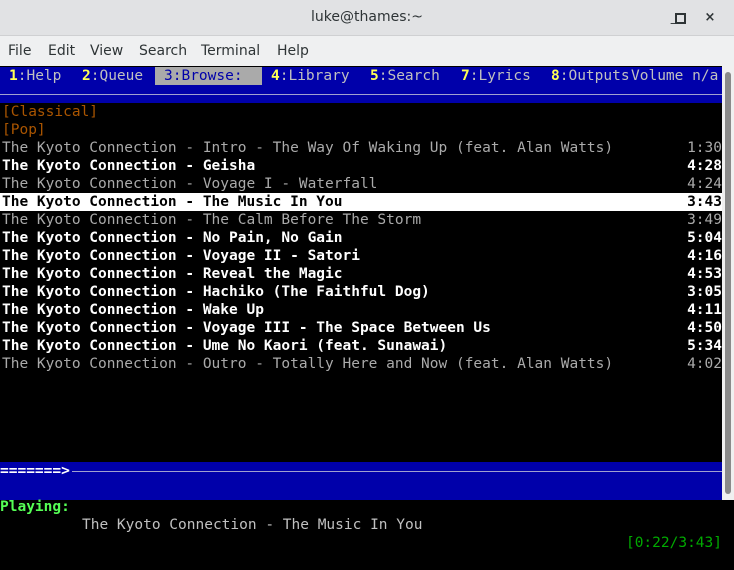  I want to click on tab-outputs: 8:Outputs, so click(590, 76).